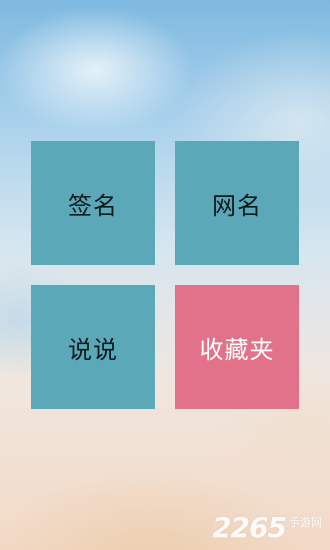 This screenshot has width=330, height=550. I want to click on nickname-tile: 网名, so click(237, 203).